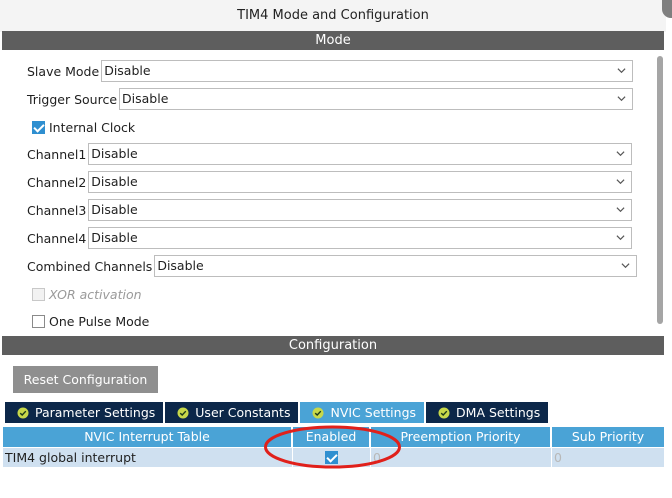 The height and width of the screenshot is (498, 672). I want to click on combined-channels-row: Combined Channels Disable, so click(332, 266).